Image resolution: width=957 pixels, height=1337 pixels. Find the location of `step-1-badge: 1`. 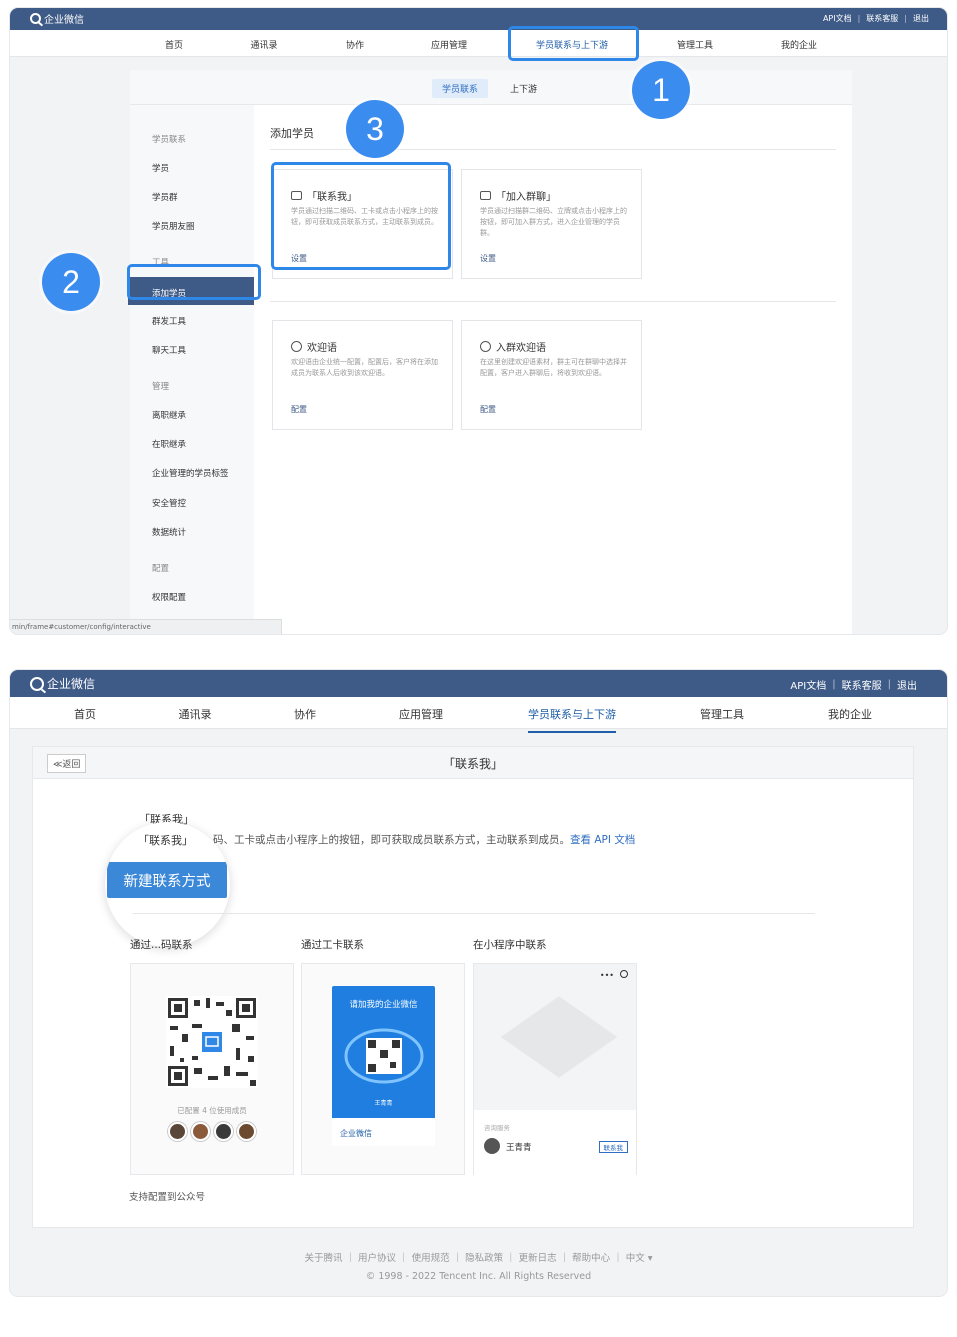

step-1-badge: 1 is located at coordinates (661, 90).